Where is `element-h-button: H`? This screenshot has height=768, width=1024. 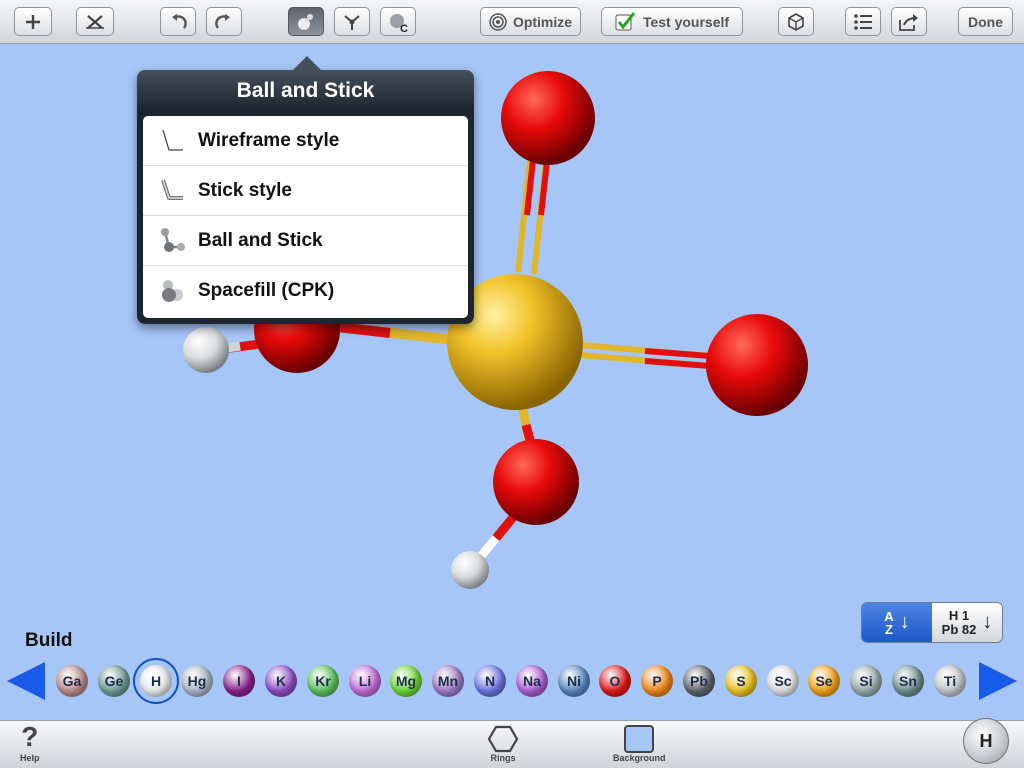
element-h-button: H is located at coordinates (156, 681).